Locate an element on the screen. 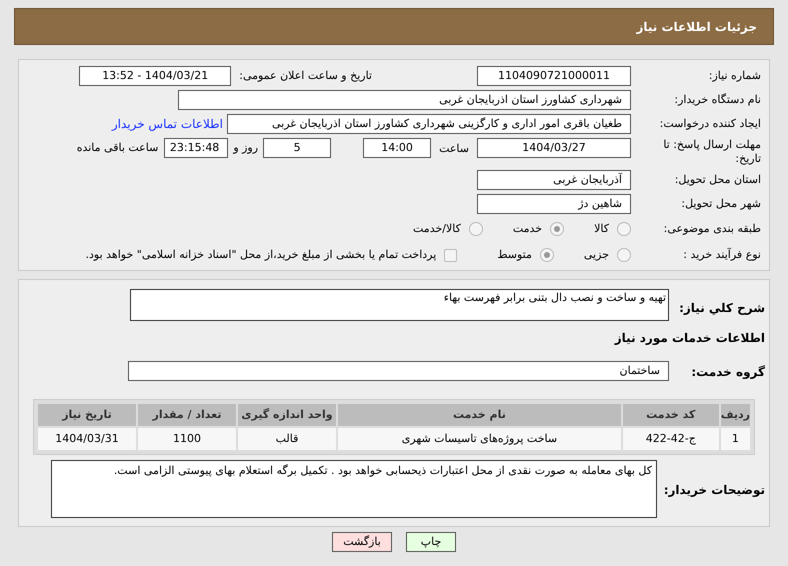 The width and height of the screenshot is (788, 566). days-label: روز و is located at coordinates (245, 148).